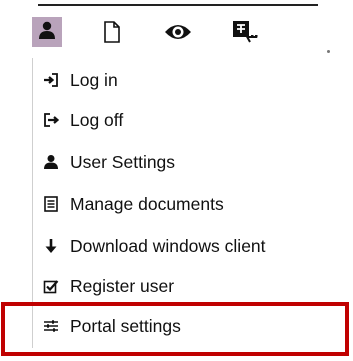 Image resolution: width=353 pixels, height=361 pixels. What do you see at coordinates (51, 246) in the screenshot?
I see `download-arrow-icon` at bounding box center [51, 246].